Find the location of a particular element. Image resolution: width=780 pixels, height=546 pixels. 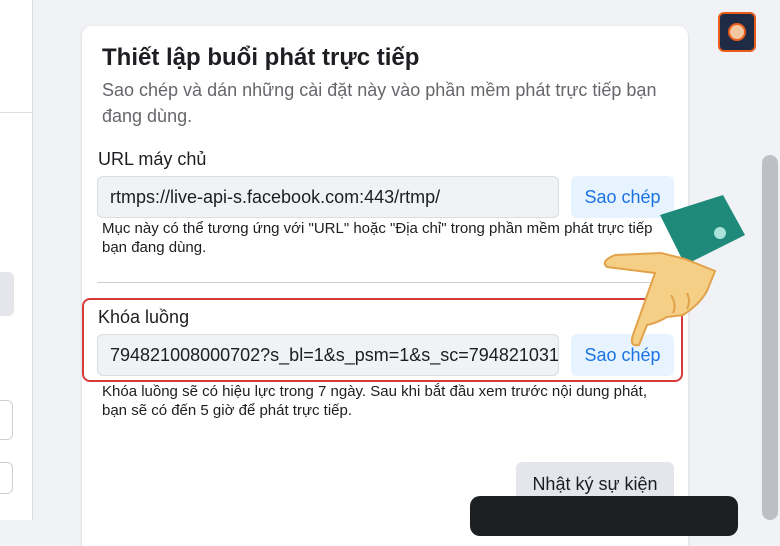

server-url-label: URL máy chủ is located at coordinates (152, 159).